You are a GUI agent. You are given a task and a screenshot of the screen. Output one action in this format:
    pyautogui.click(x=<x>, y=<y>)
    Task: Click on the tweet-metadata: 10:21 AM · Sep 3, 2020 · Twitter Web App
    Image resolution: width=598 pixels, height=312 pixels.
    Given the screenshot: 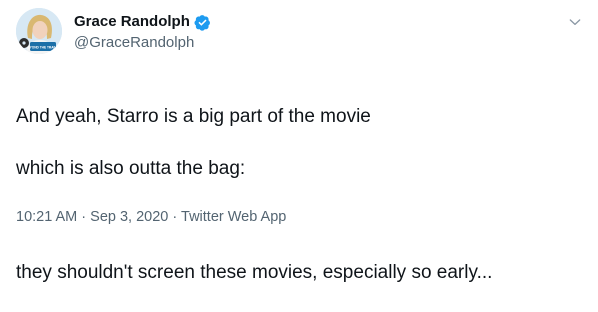 What is the action you would take?
    pyautogui.click(x=151, y=217)
    